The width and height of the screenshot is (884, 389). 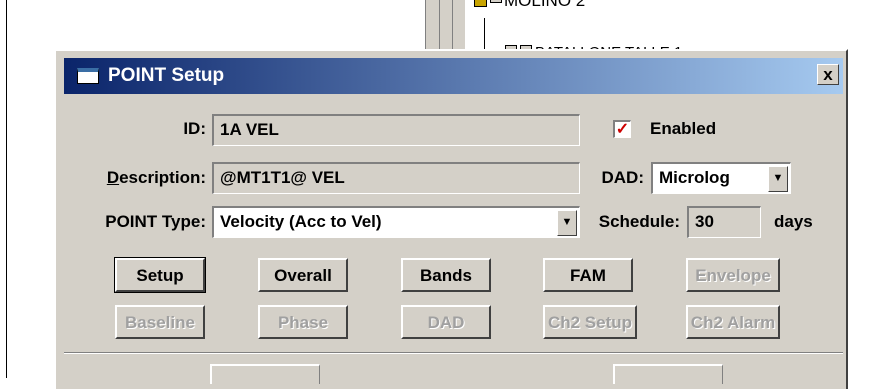 What do you see at coordinates (496, 1) in the screenshot?
I see `tree-square-icon` at bounding box center [496, 1].